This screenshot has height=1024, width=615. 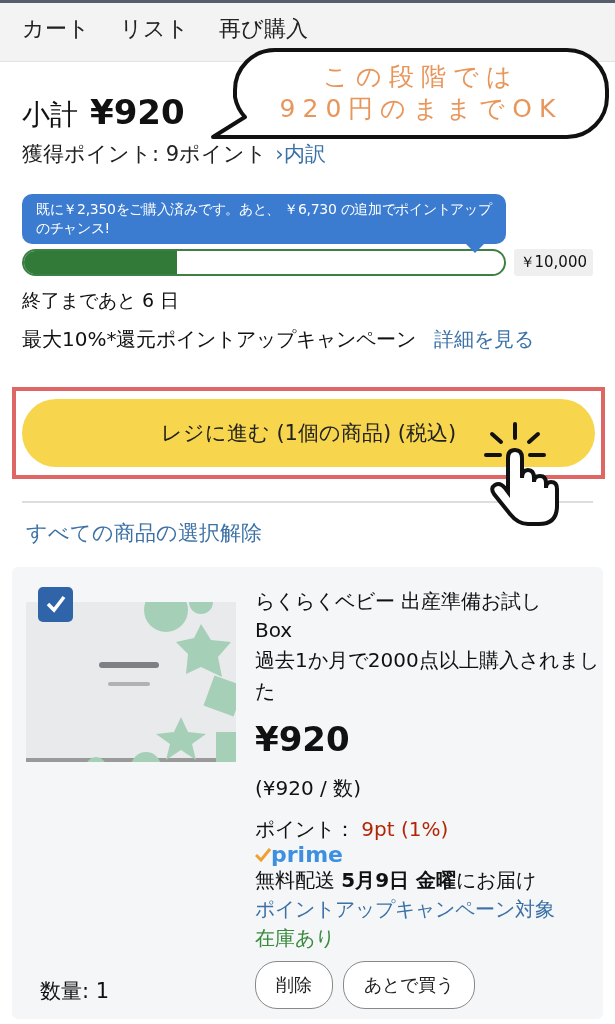 What do you see at coordinates (427, 675) in the screenshot?
I see `purchase-count-note: 過去1か月で2000点以上購入されました` at bounding box center [427, 675].